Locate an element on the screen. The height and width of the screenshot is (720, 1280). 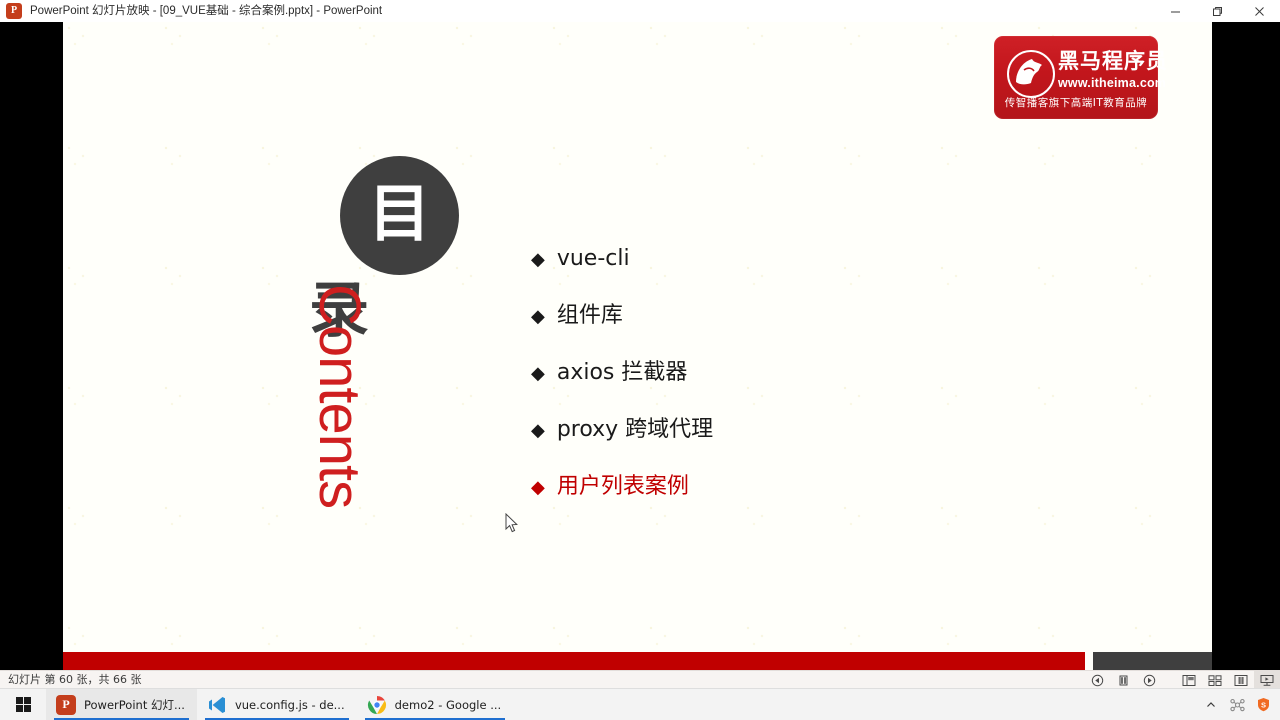
window-controls is located at coordinates (1217, 11).